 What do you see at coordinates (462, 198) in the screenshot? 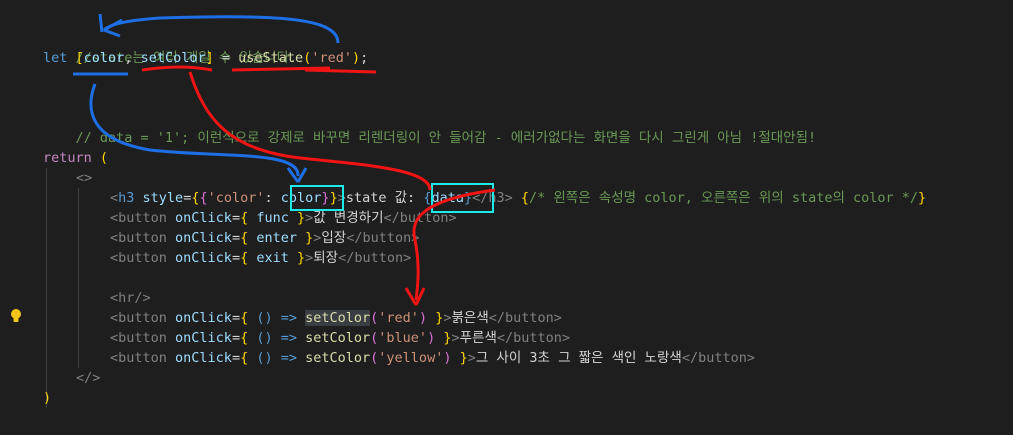
I see `highlight-box-data` at bounding box center [462, 198].